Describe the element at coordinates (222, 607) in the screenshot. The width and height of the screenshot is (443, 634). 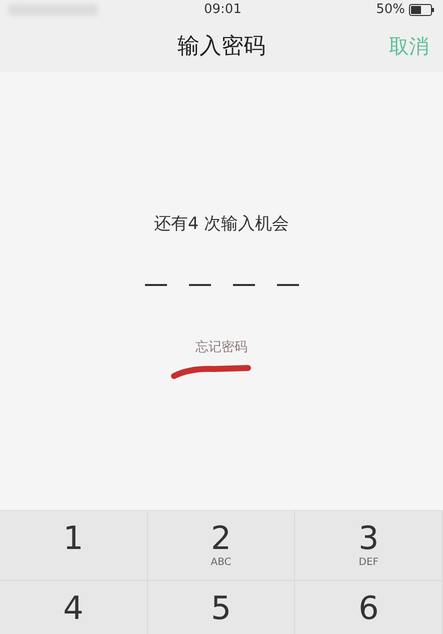
I see `keypad-key: 5` at that location.